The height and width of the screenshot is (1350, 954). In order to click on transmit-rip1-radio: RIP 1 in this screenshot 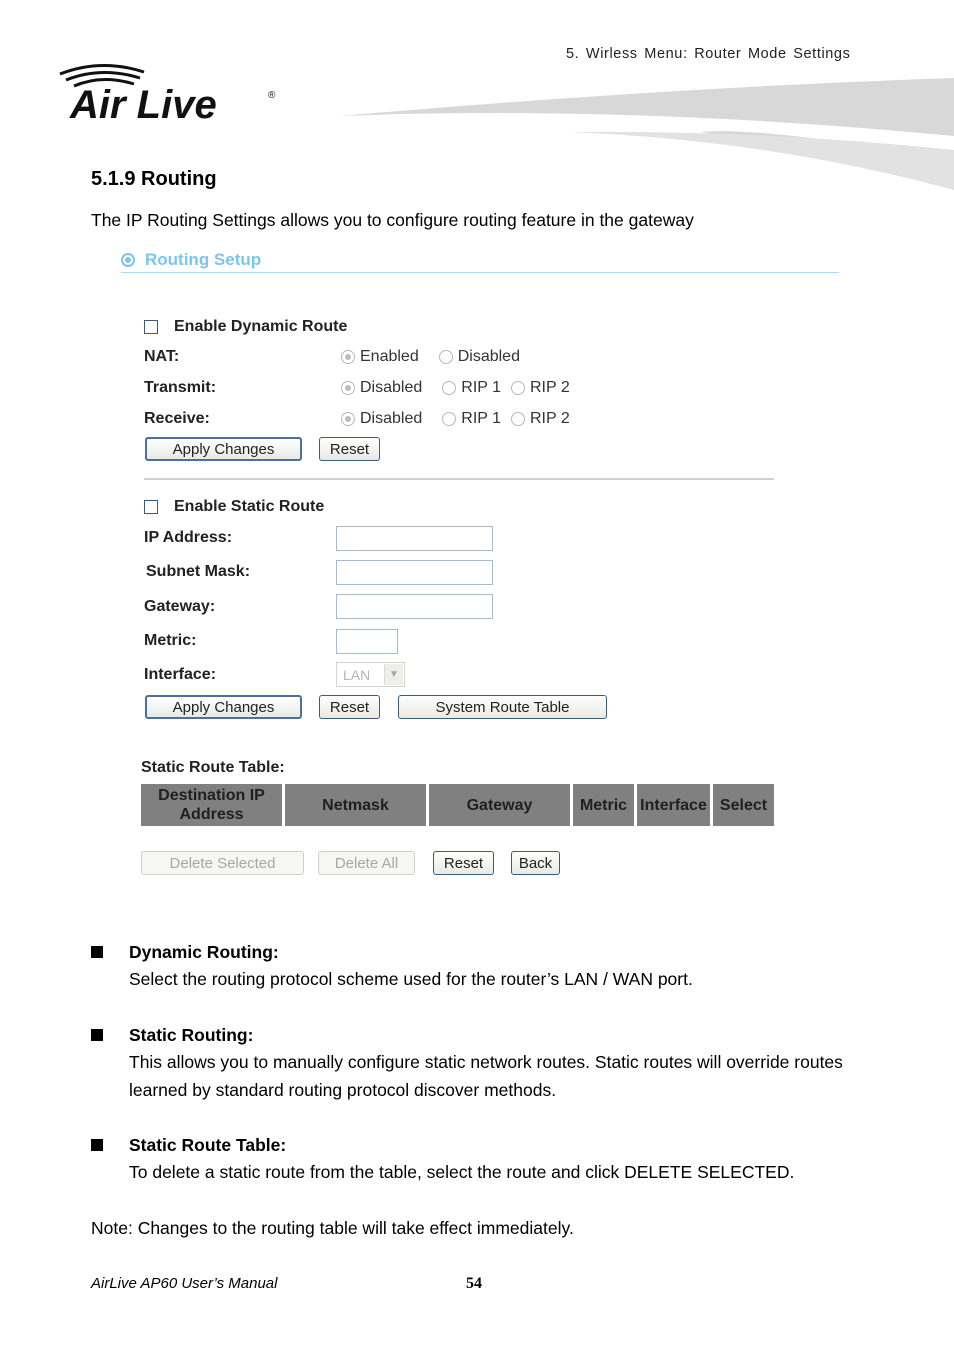, I will do `click(471, 388)`.